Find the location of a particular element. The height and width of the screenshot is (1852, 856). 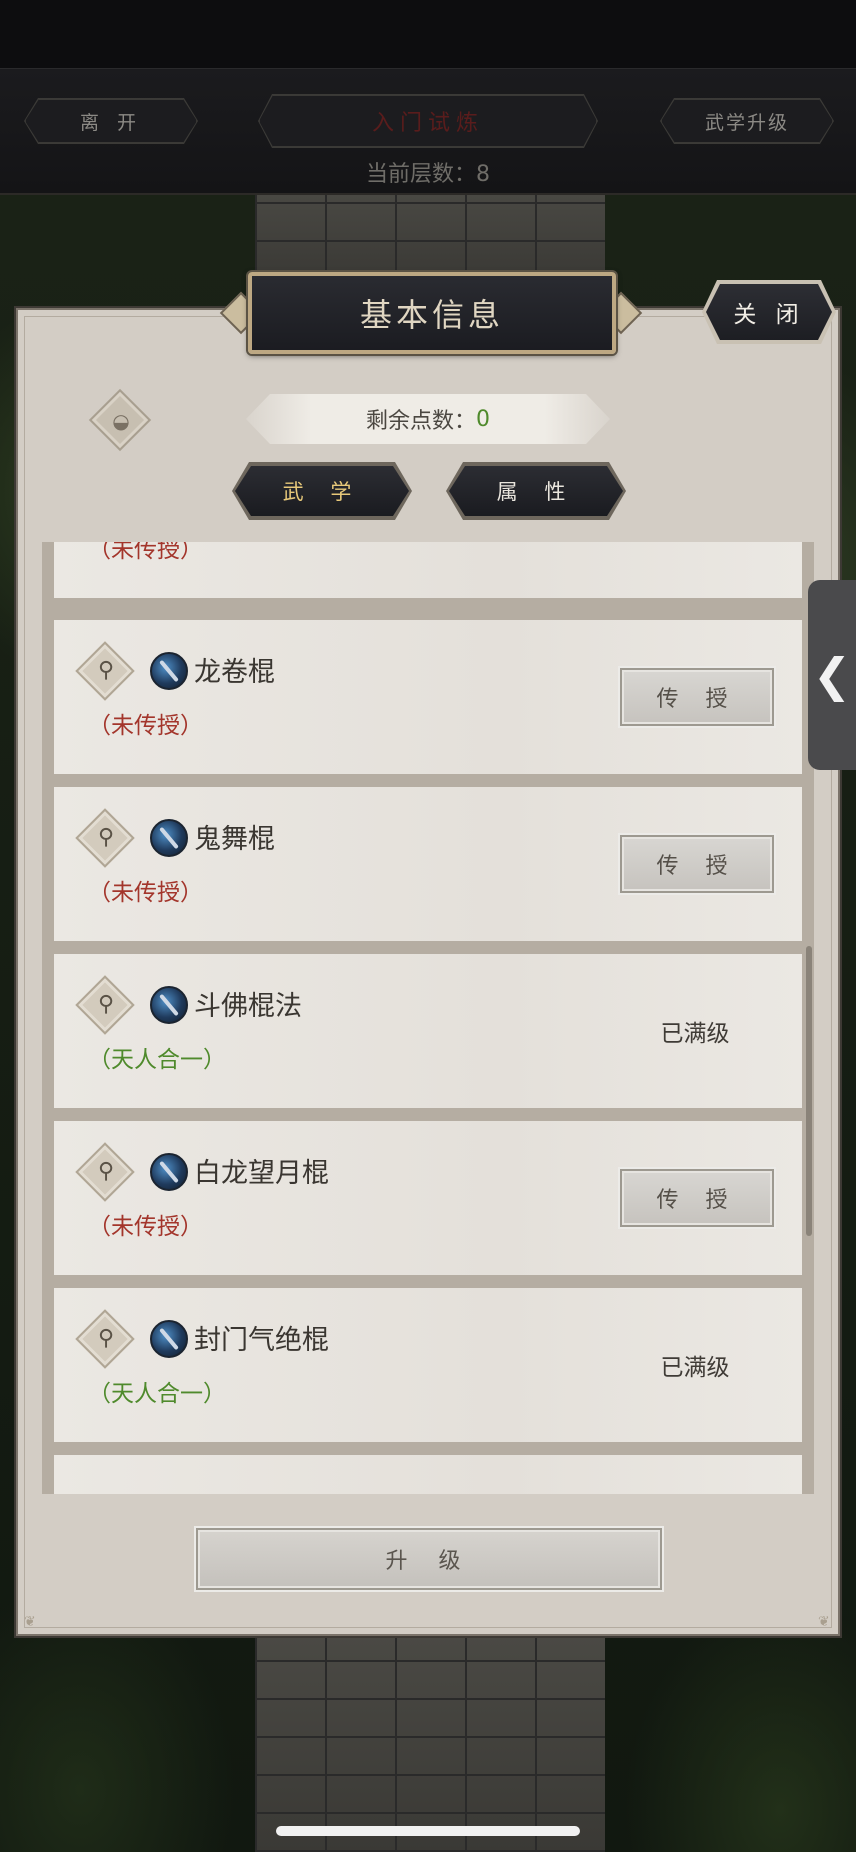

skill-name: 封门气绝棍 is located at coordinates (261, 1340).